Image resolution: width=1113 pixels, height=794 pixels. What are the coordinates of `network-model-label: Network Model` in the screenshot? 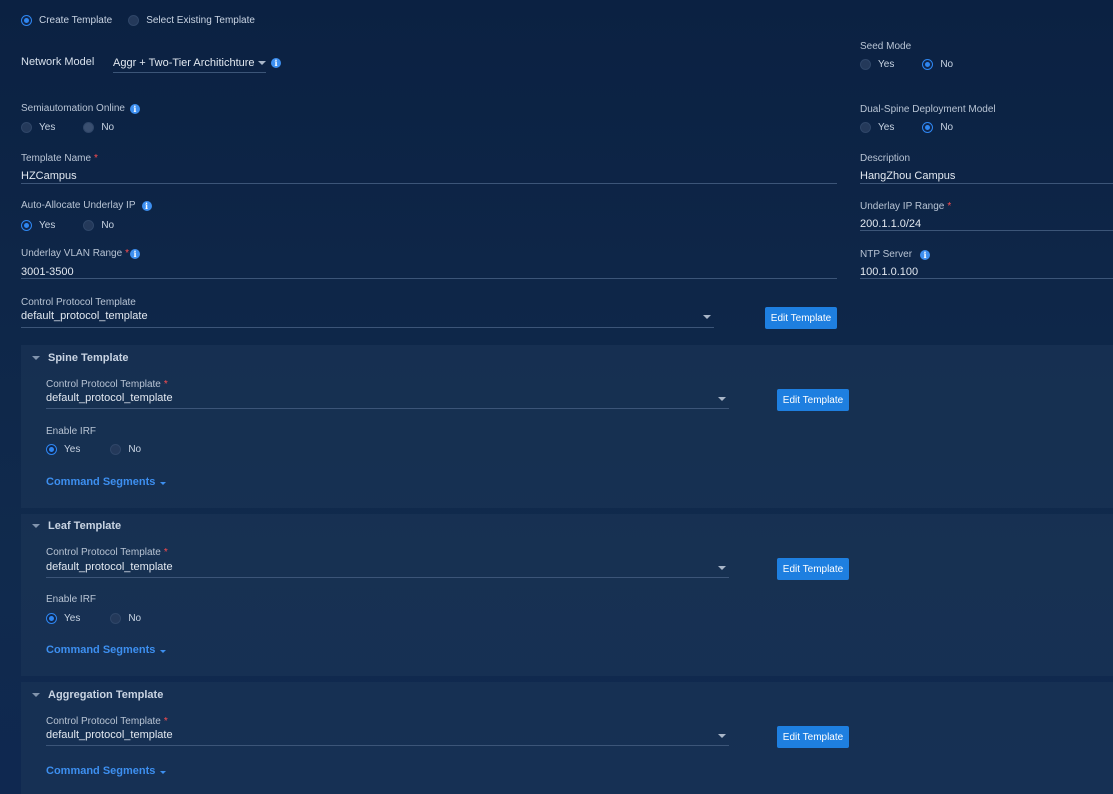 It's located at (58, 62).